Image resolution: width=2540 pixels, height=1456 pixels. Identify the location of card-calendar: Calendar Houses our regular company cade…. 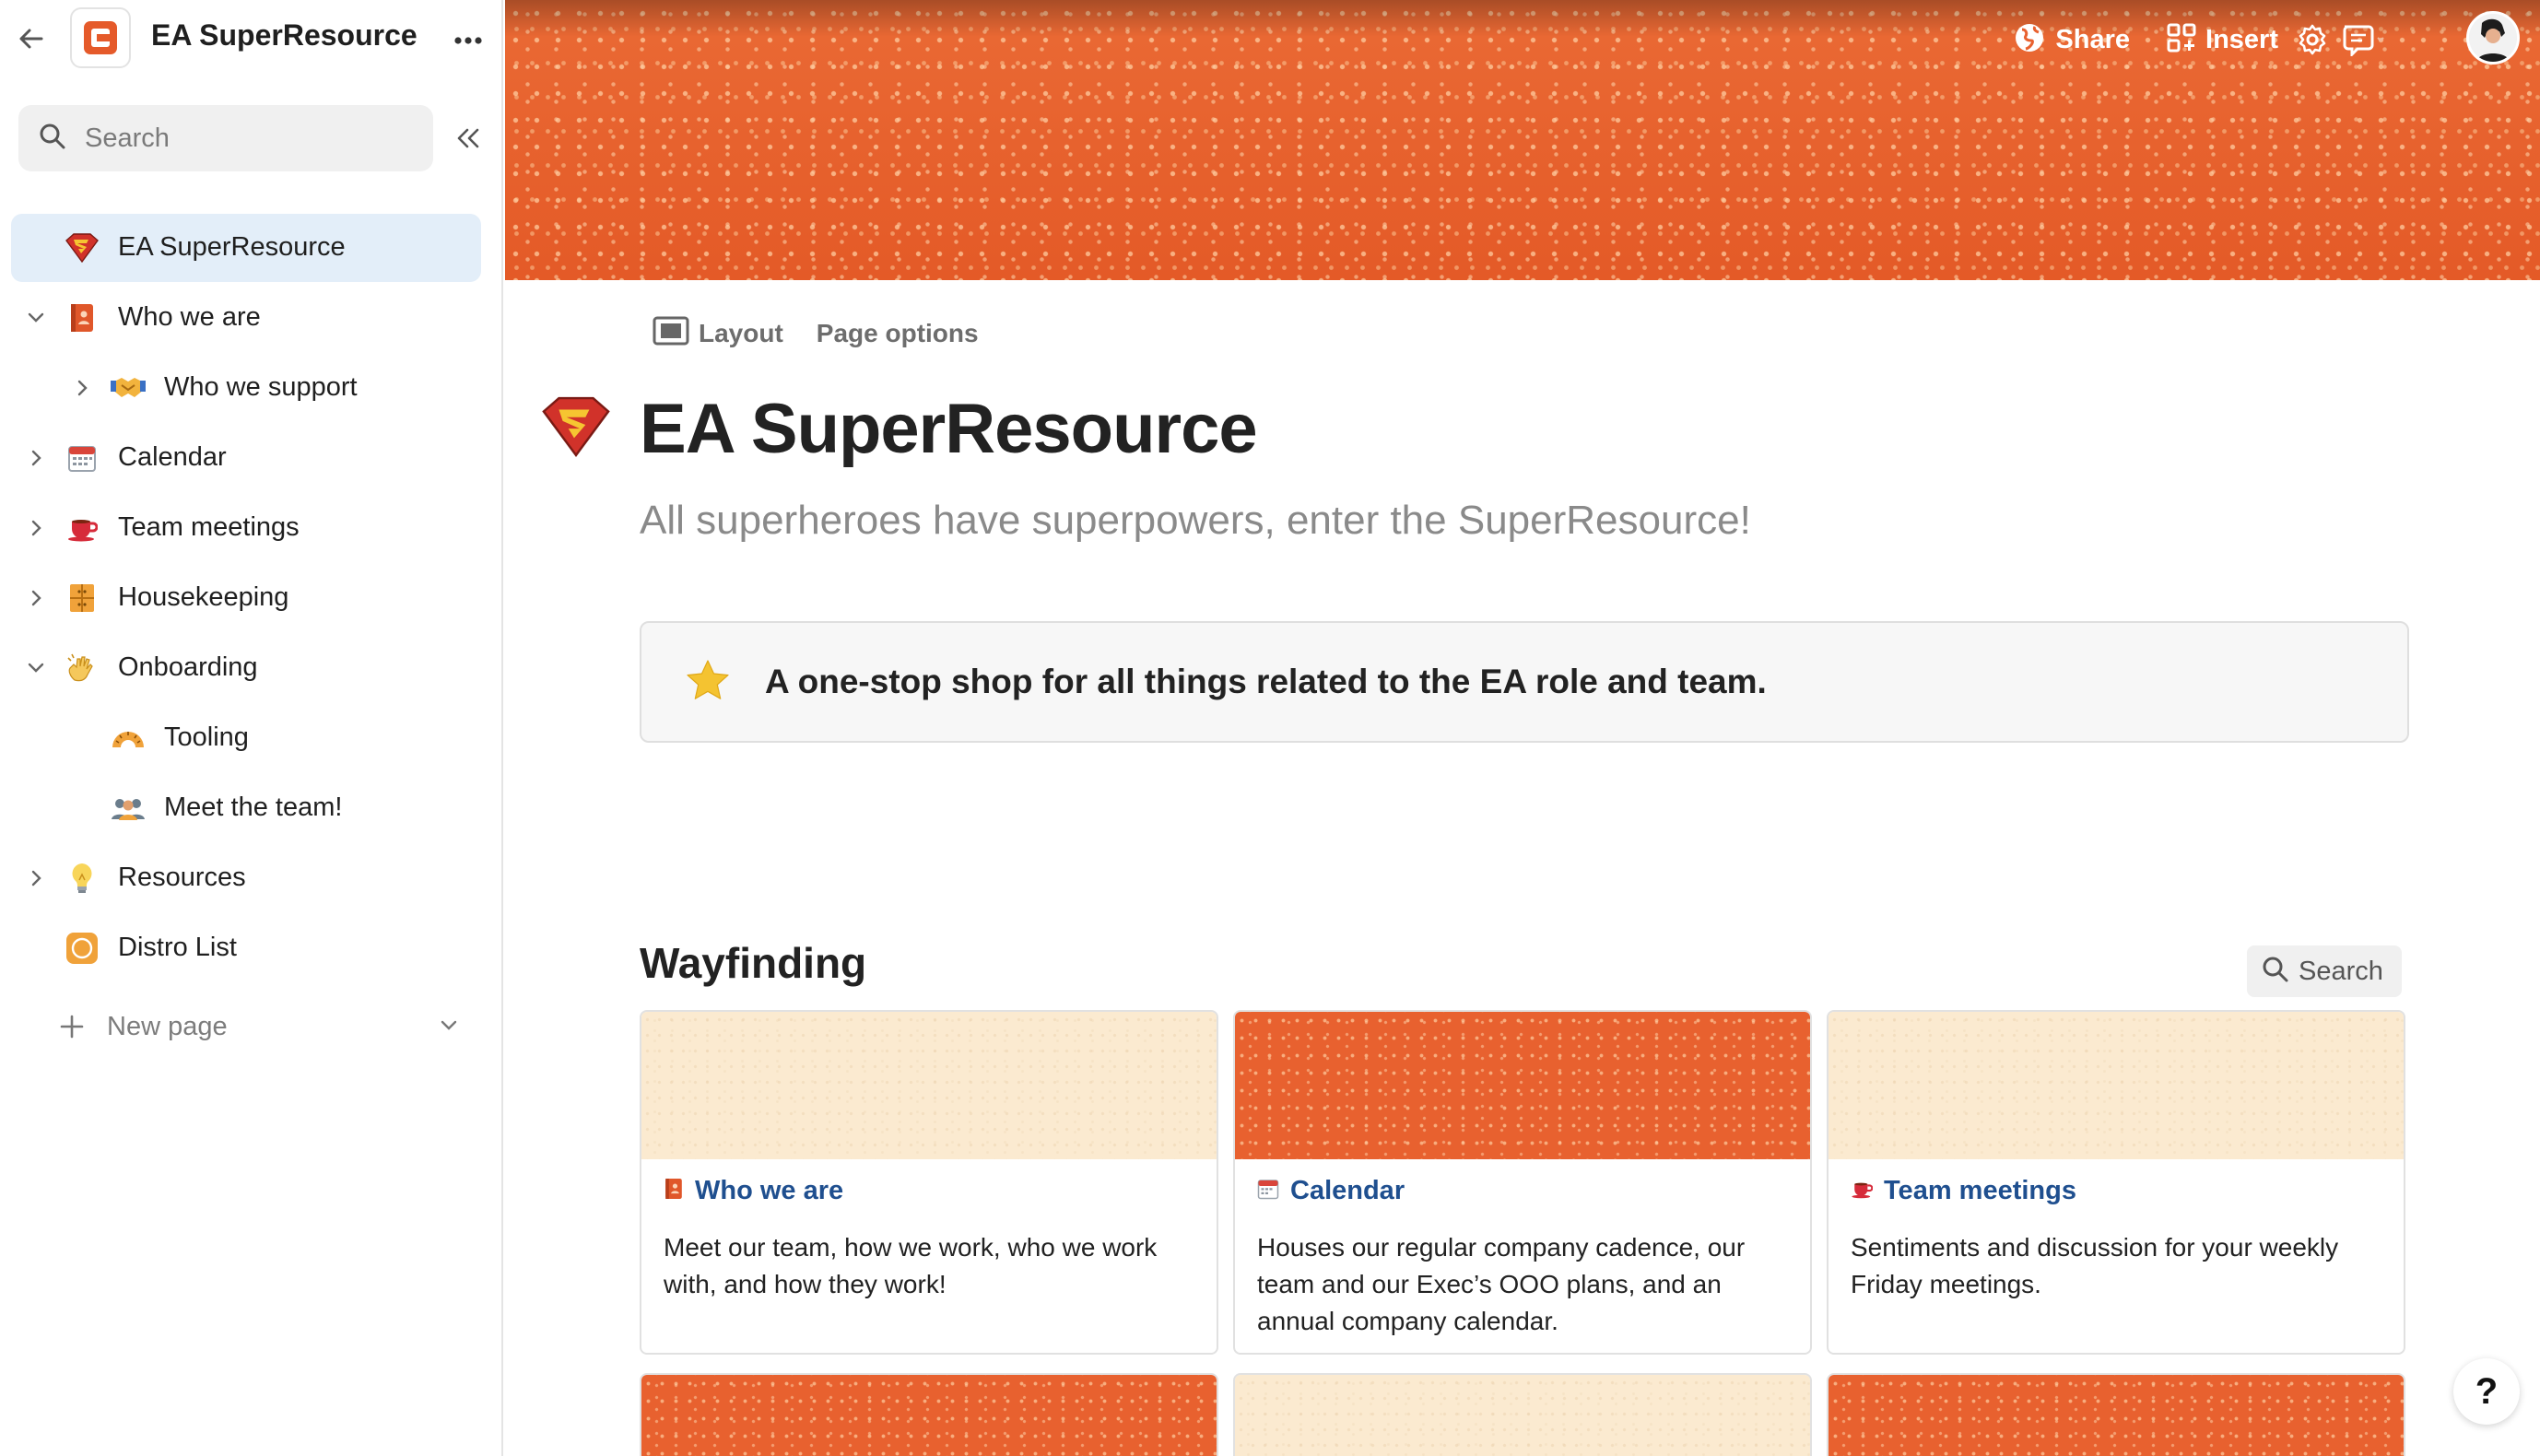
(1522, 1182).